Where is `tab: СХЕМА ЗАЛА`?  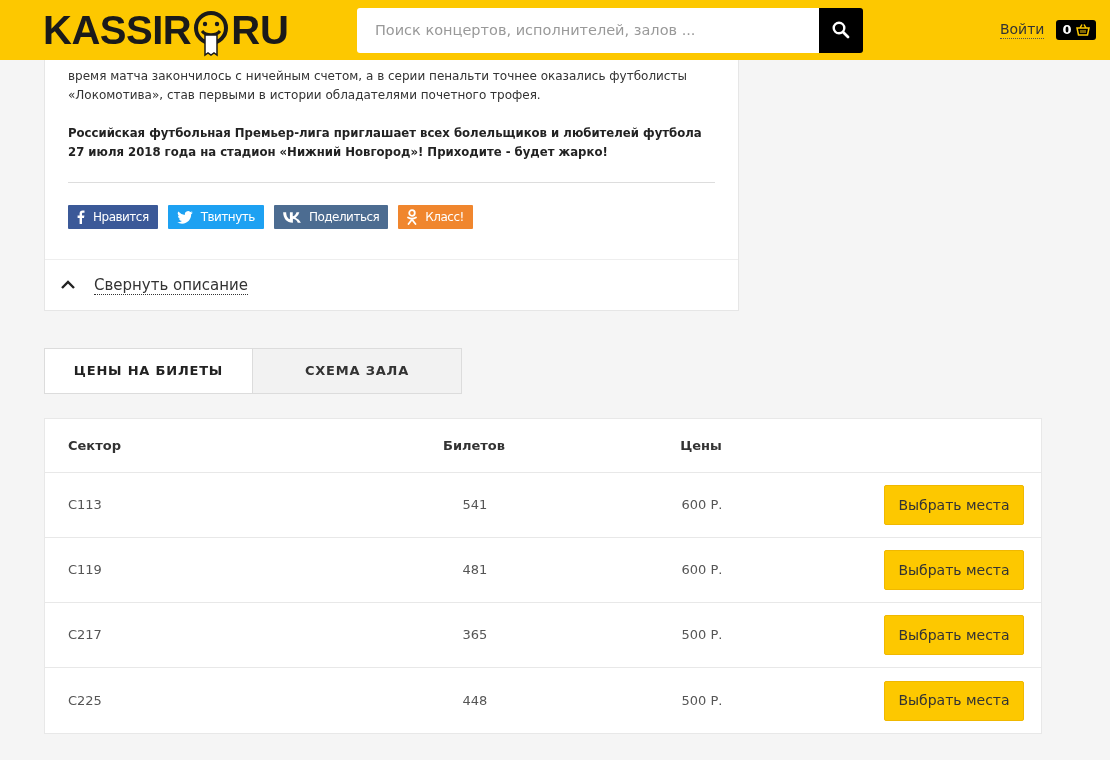 tab: СХЕМА ЗАЛА is located at coordinates (357, 371).